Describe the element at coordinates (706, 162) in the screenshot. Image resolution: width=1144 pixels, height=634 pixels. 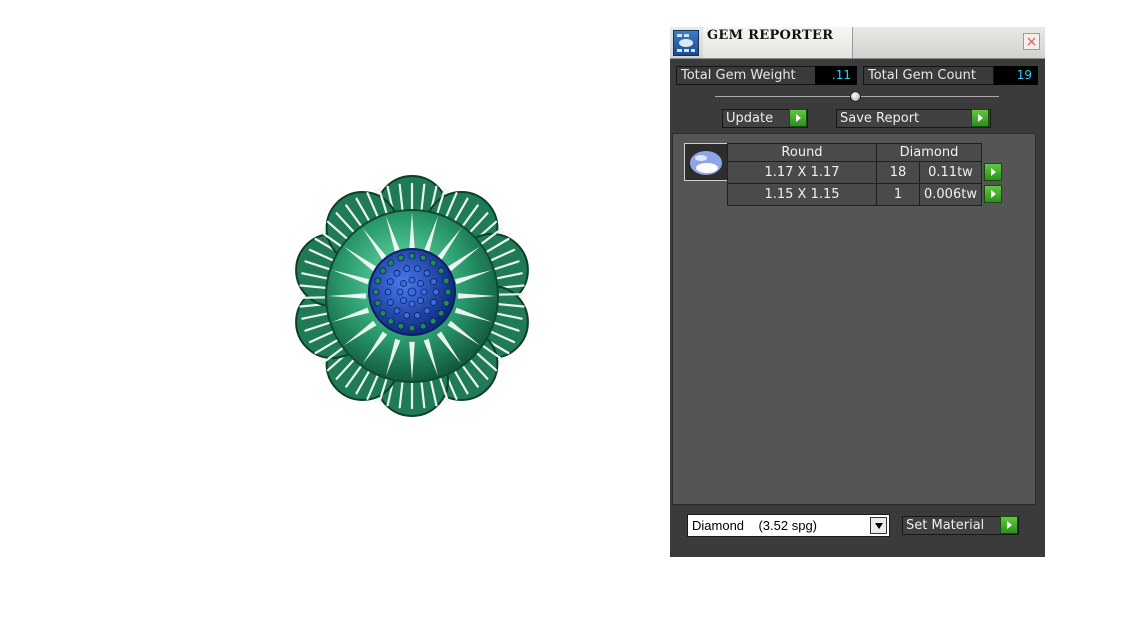
I see `round-gem-icon` at that location.